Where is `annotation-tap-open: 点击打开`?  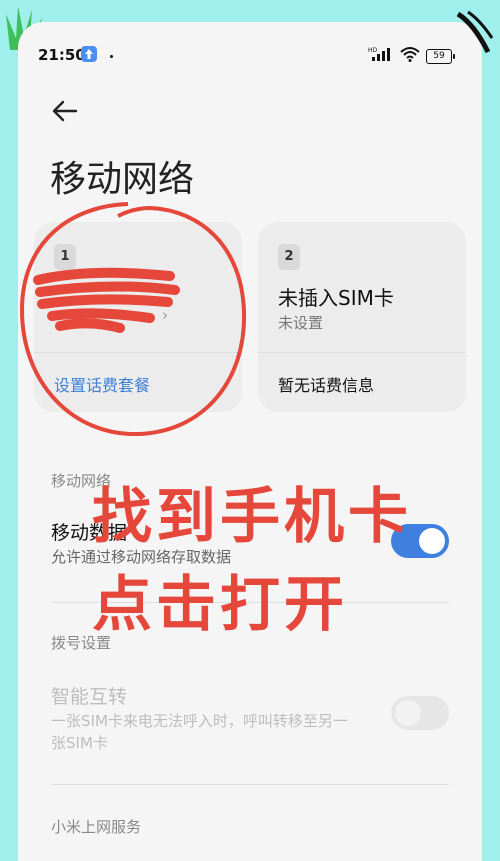
annotation-tap-open: 点击打开 is located at coordinates (220, 605).